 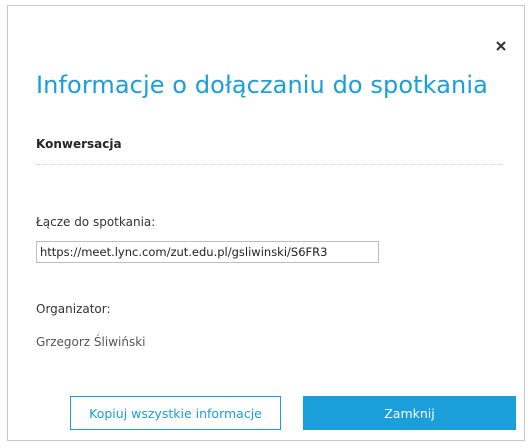 I want to click on close-button, so click(x=501, y=46).